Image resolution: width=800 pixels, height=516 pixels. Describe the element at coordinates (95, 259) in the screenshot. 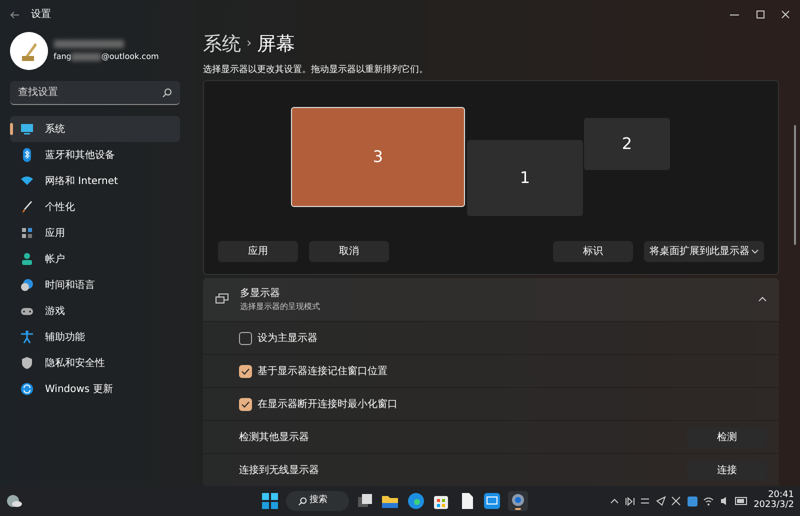

I see `sidebar-item: 帐户` at that location.